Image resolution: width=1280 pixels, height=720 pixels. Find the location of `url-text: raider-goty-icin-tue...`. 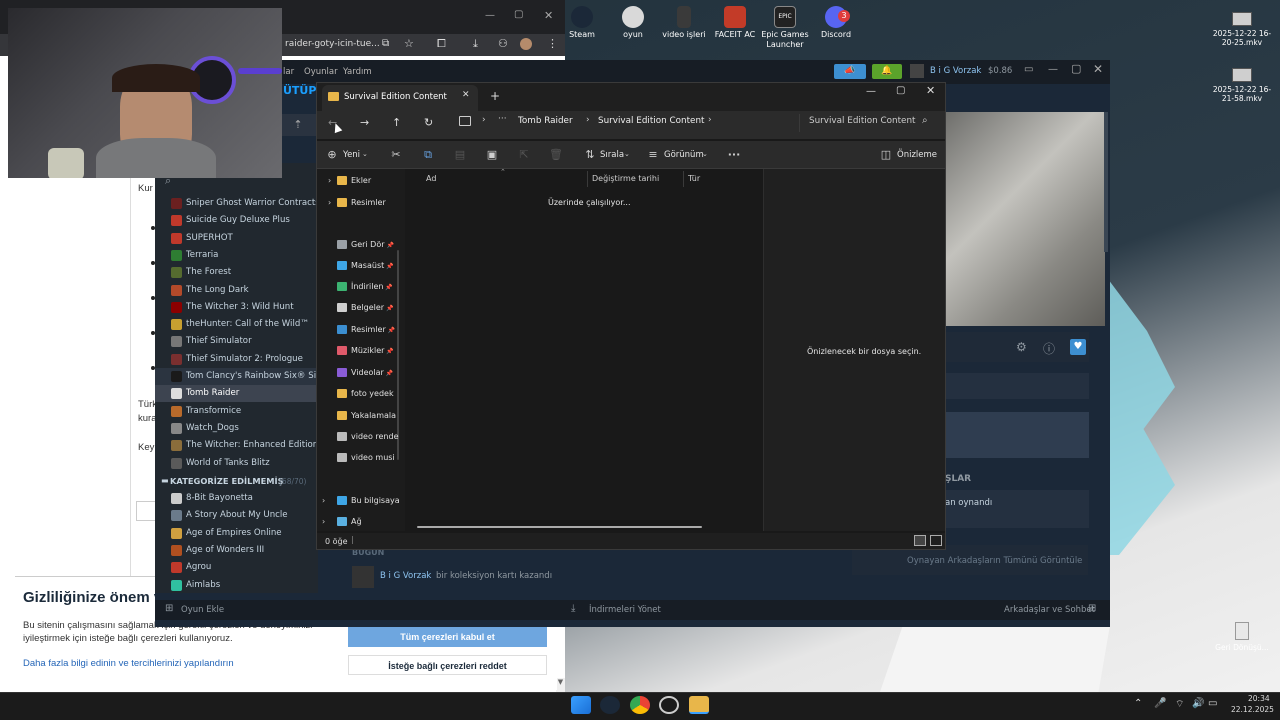

url-text: raider-goty-icin-tue... is located at coordinates (332, 44).